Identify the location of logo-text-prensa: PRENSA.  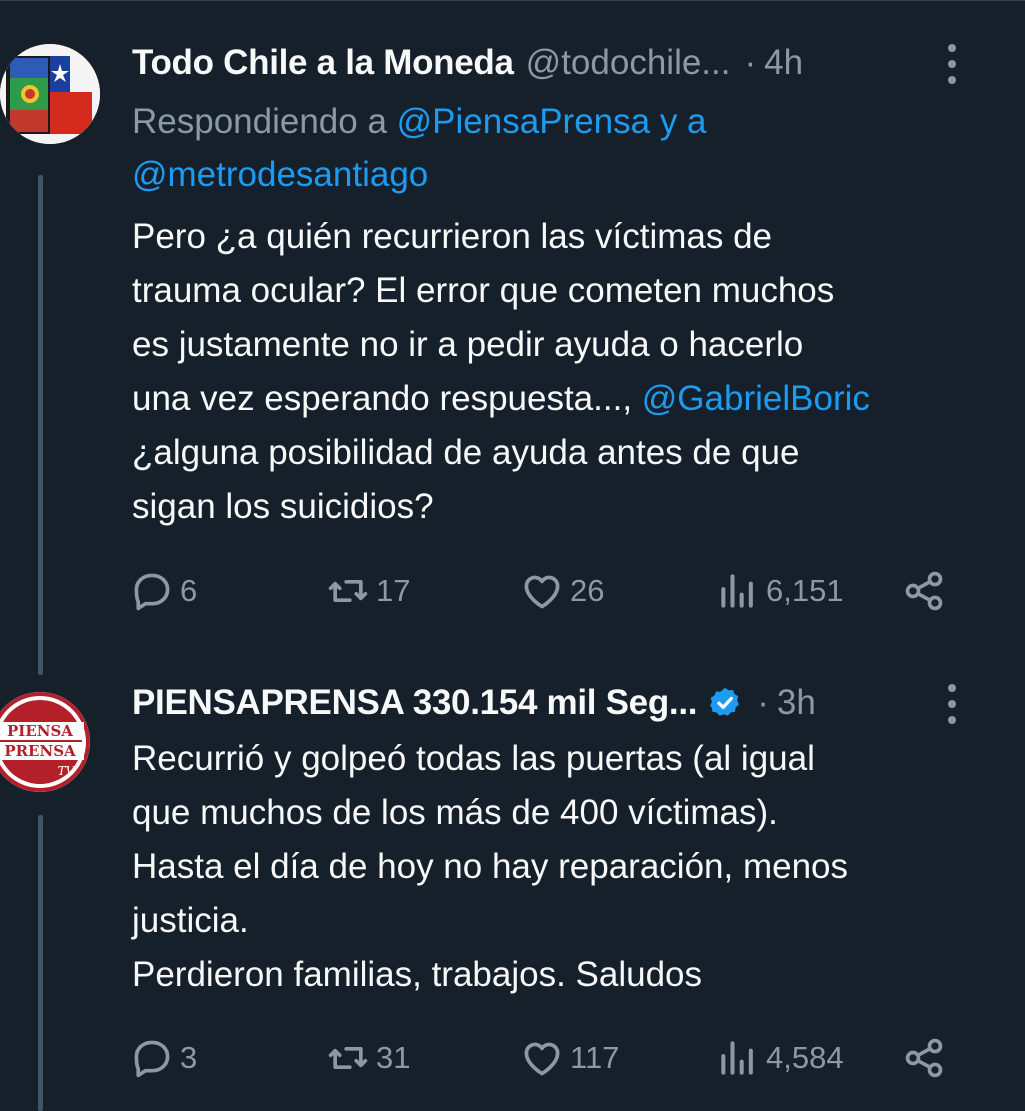
(40, 751).